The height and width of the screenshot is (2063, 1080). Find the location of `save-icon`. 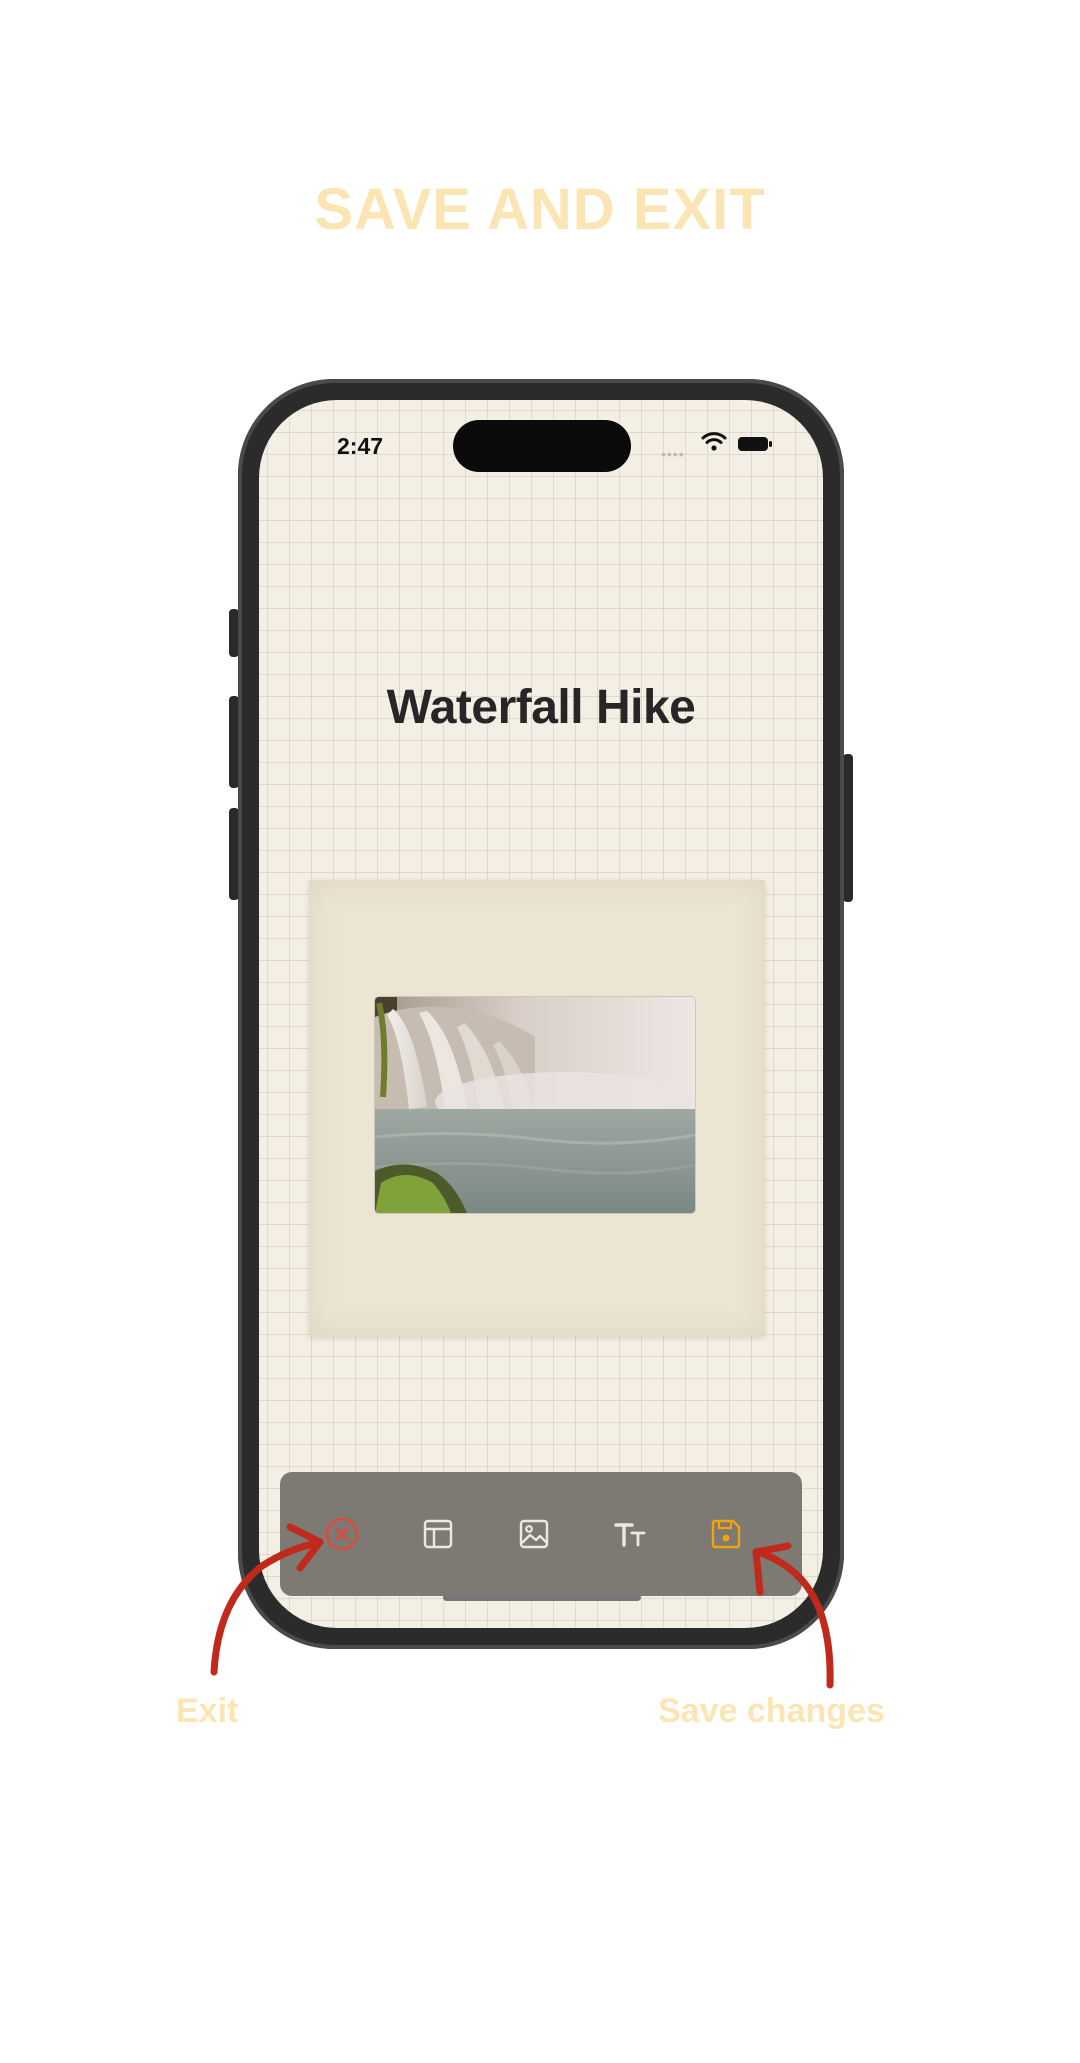

save-icon is located at coordinates (726, 1534).